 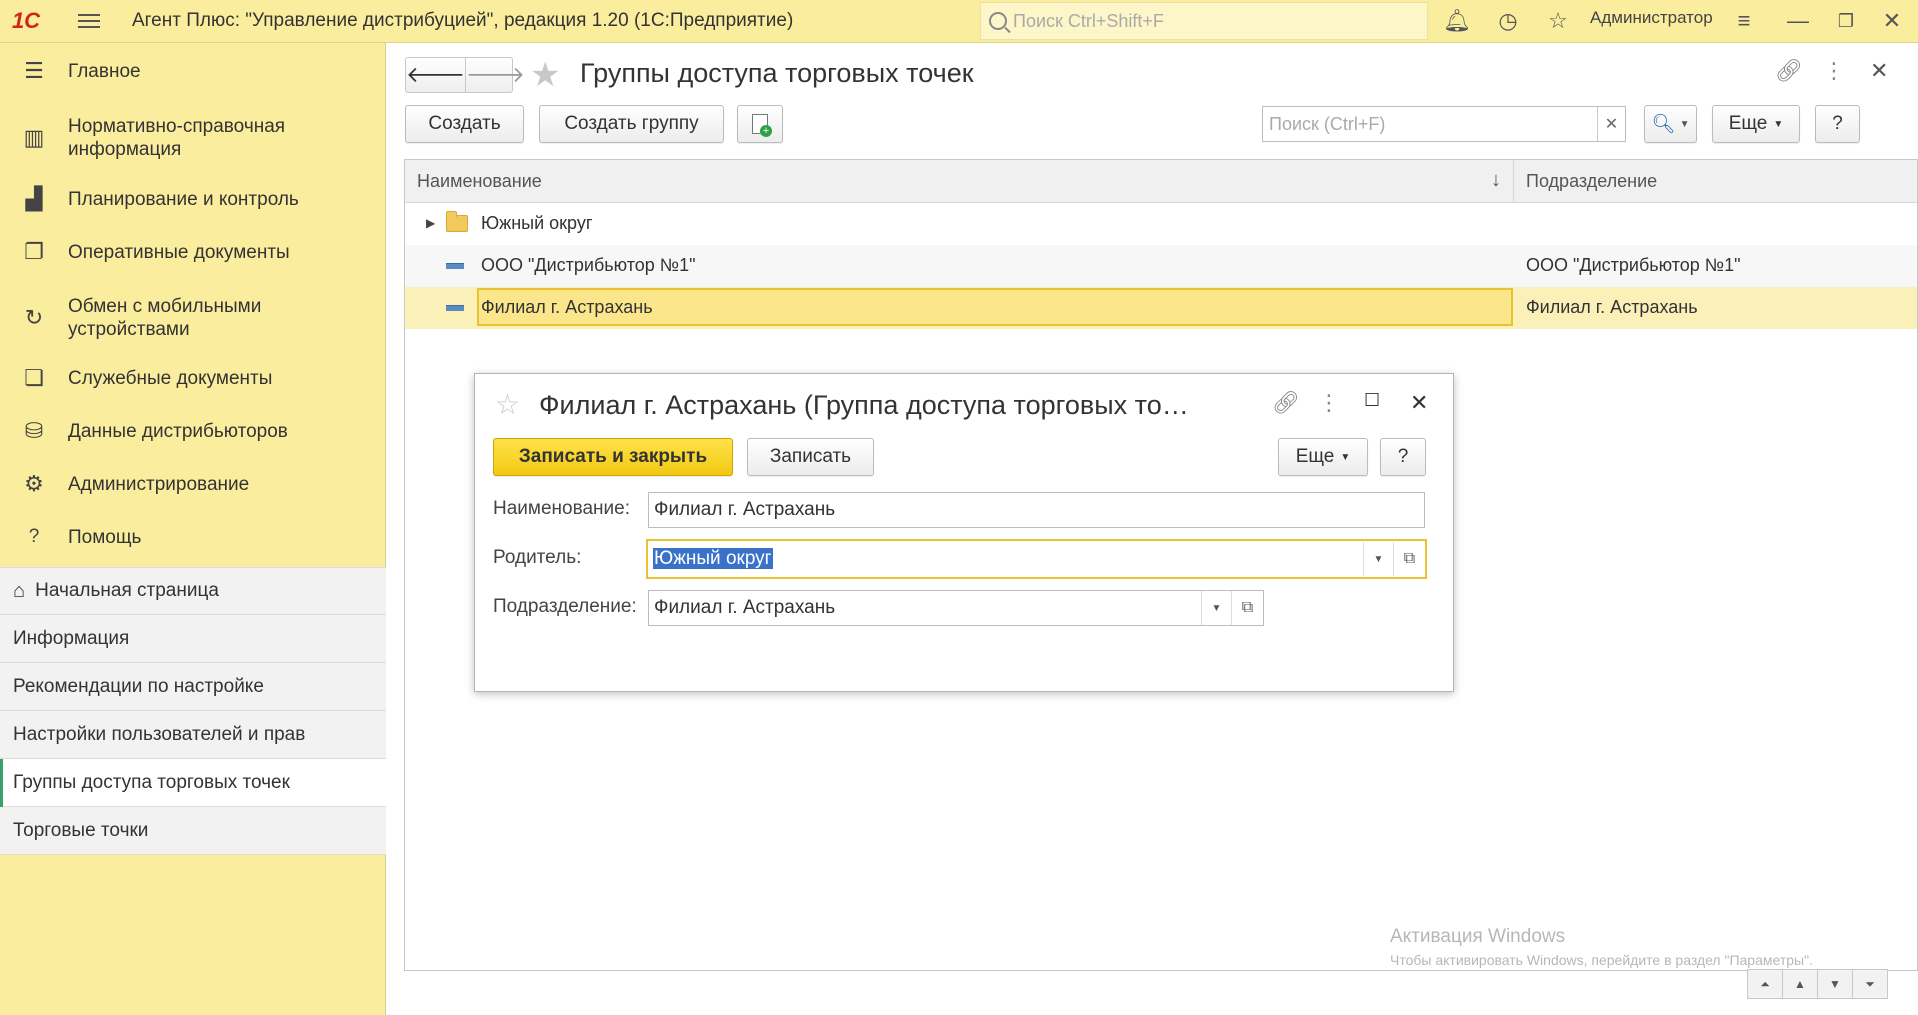 I want to click on section-mobile-exchange: ↻ Обмен с мобильными устройствами, so click(x=193, y=318).